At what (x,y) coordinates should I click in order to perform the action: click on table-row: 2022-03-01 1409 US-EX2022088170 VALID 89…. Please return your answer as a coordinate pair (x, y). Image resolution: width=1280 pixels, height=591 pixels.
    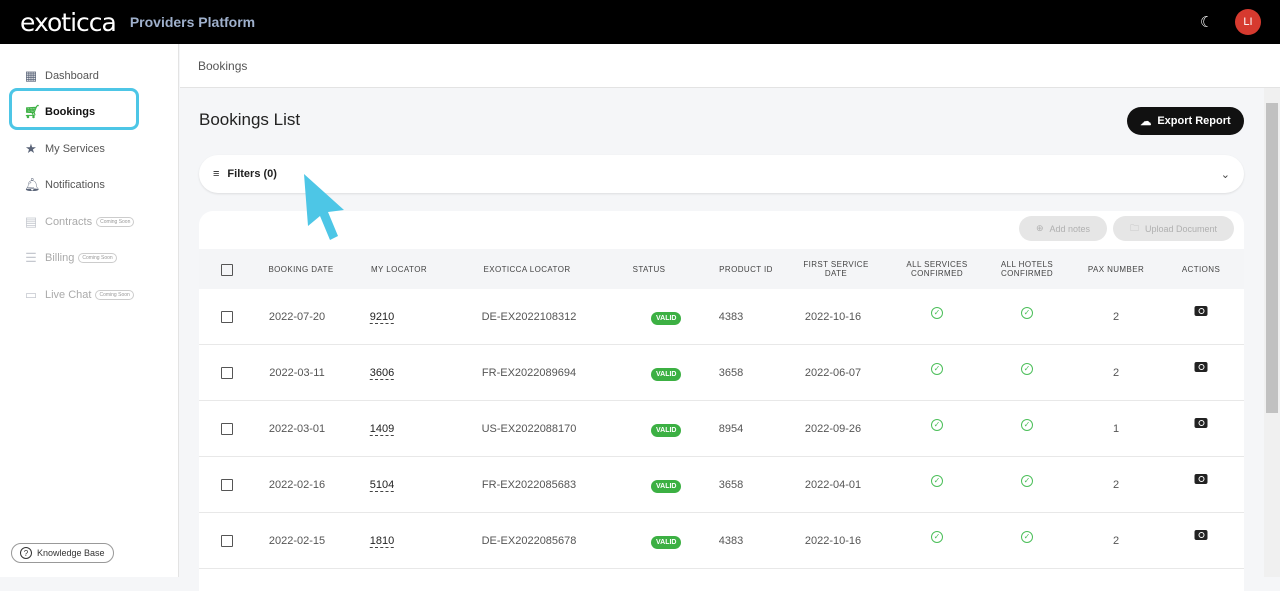
    Looking at the image, I should click on (721, 429).